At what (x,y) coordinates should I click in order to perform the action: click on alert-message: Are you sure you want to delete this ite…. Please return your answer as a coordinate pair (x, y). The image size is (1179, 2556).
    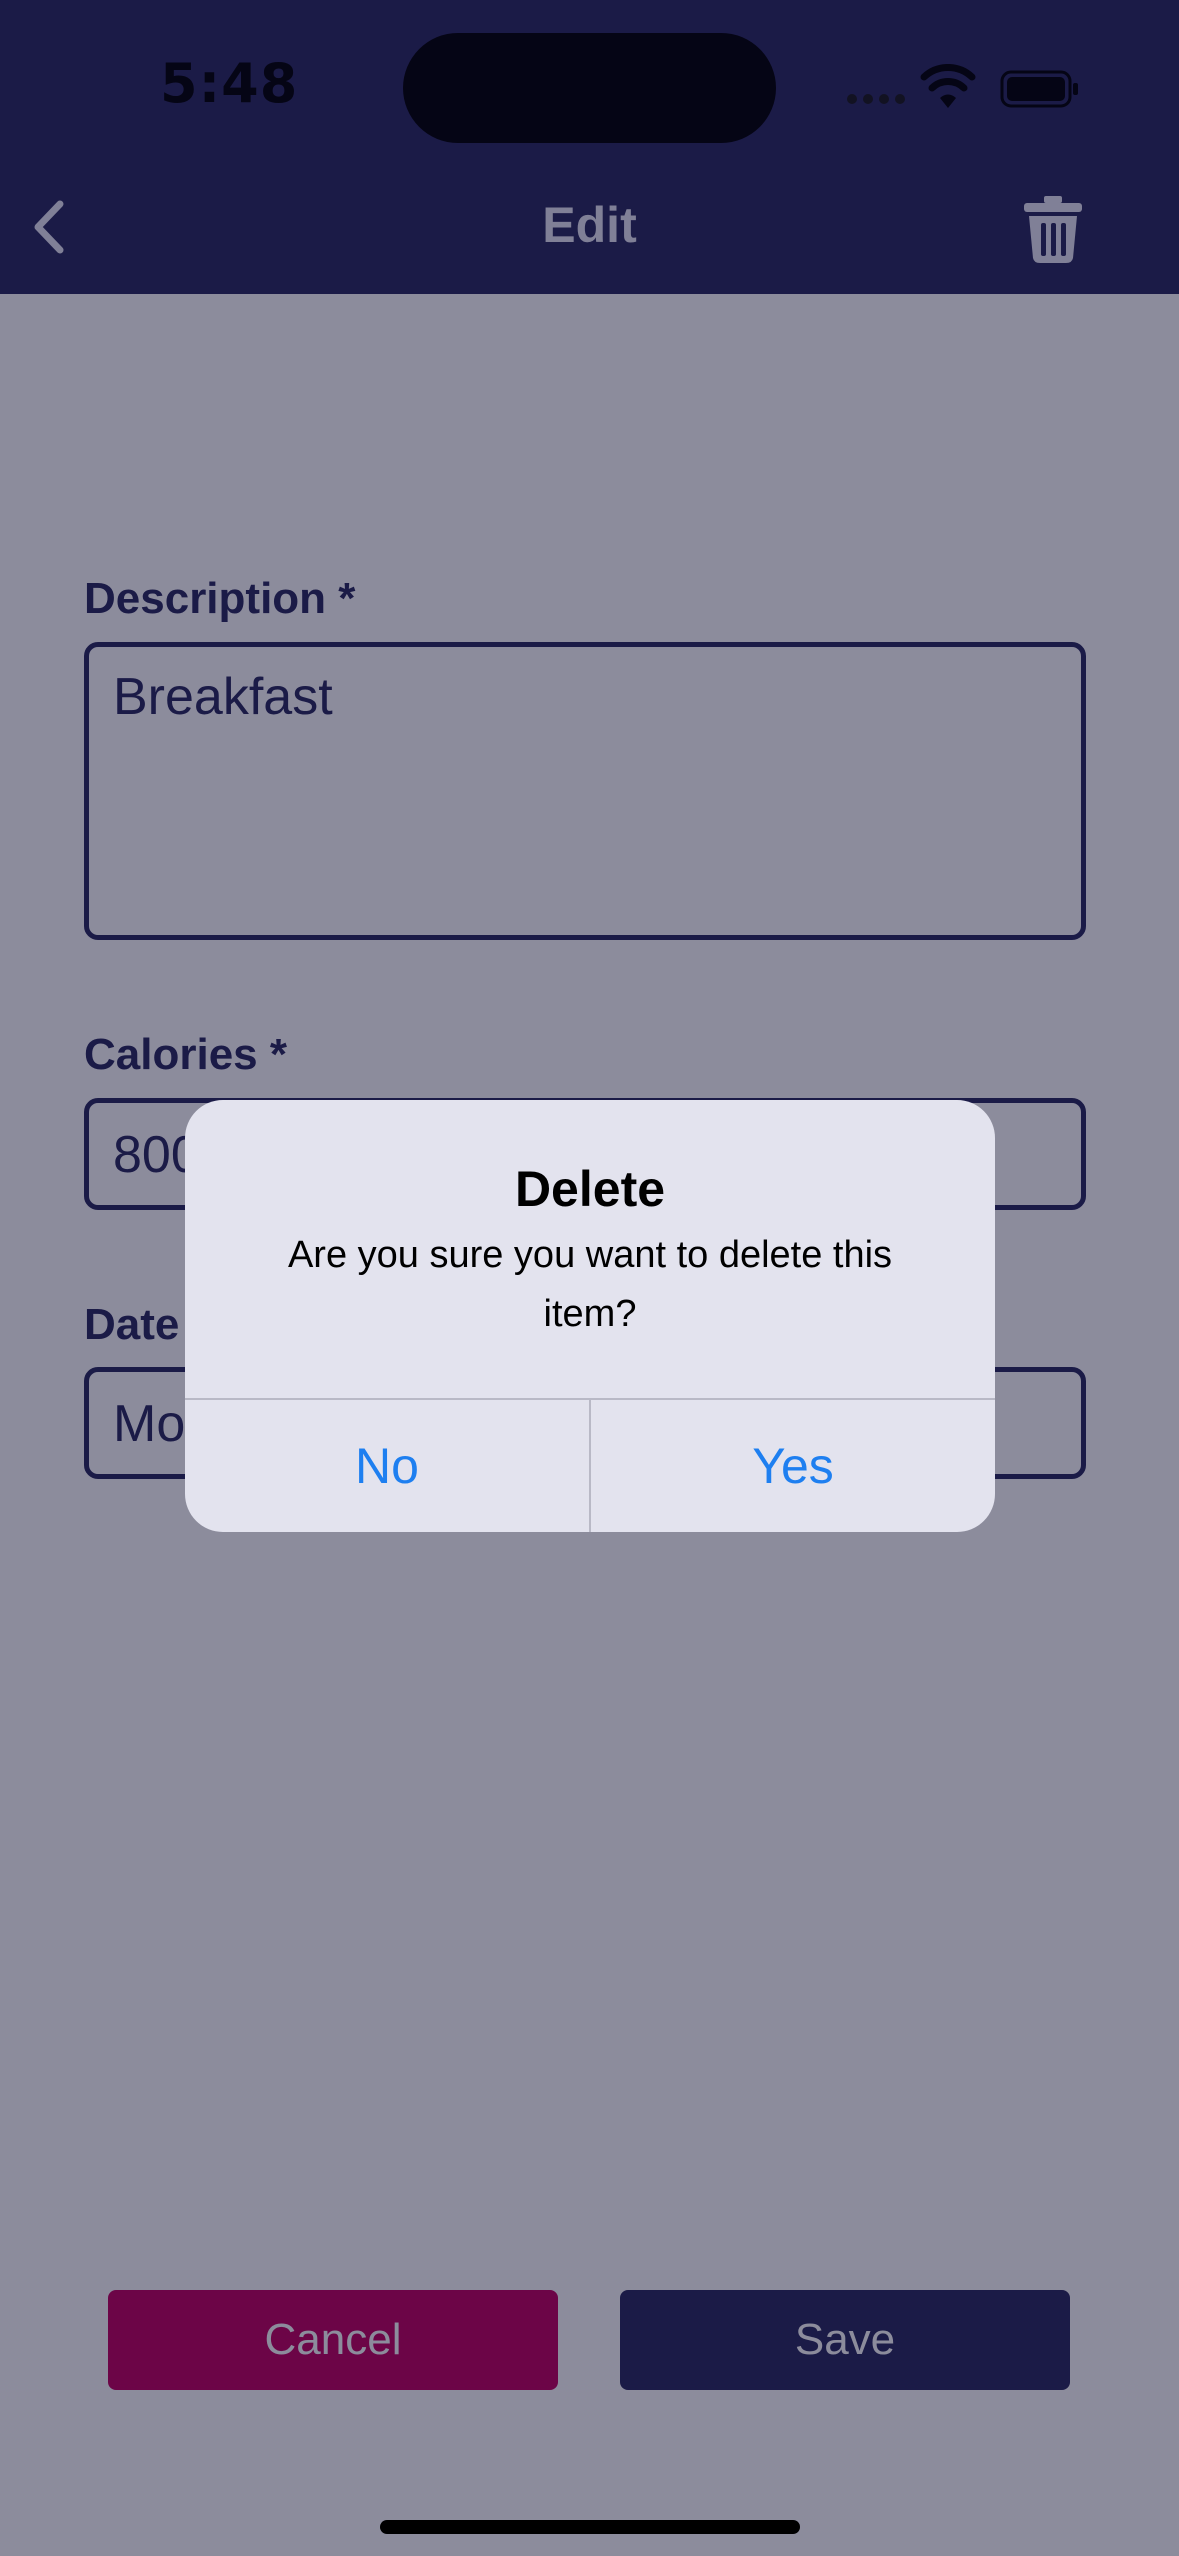
    Looking at the image, I should click on (590, 1284).